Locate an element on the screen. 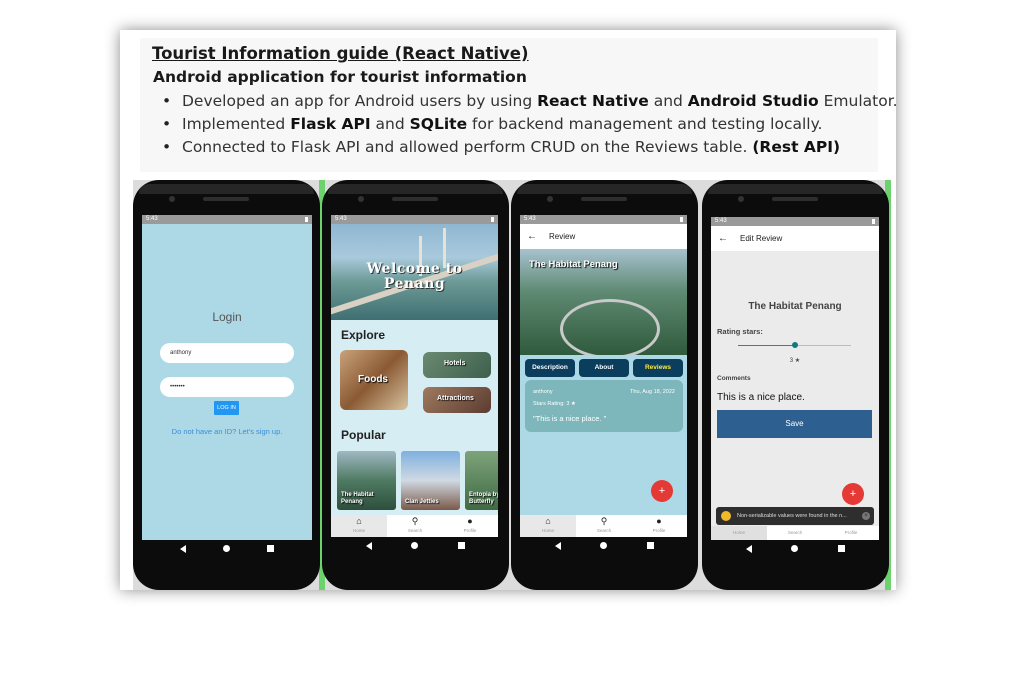 Image resolution: width=1015 pixels, height=678 pixels. tab-search: Search is located at coordinates (795, 533).